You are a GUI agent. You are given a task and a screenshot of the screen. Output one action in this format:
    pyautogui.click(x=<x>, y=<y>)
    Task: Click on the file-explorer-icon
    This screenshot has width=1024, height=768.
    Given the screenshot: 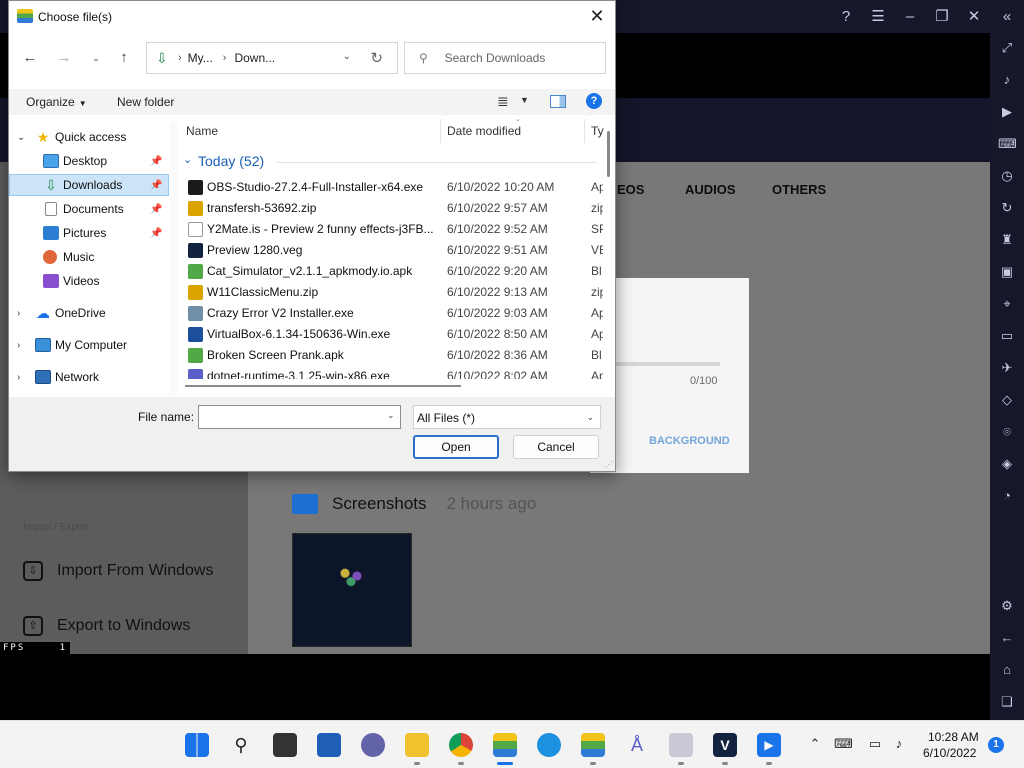 What is the action you would take?
    pyautogui.click(x=417, y=745)
    